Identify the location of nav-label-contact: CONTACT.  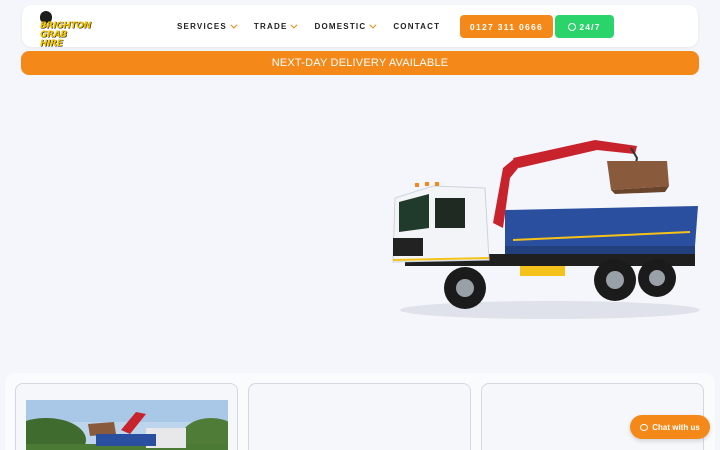
(417, 26).